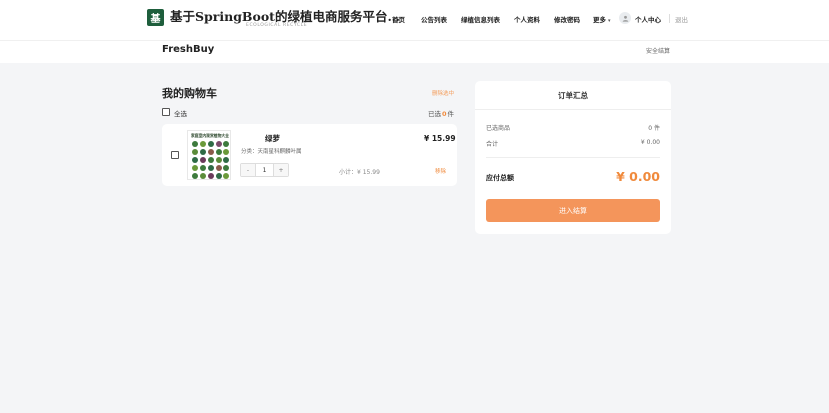 The image size is (829, 413). What do you see at coordinates (567, 19) in the screenshot?
I see `nav-password: 修改密码` at bounding box center [567, 19].